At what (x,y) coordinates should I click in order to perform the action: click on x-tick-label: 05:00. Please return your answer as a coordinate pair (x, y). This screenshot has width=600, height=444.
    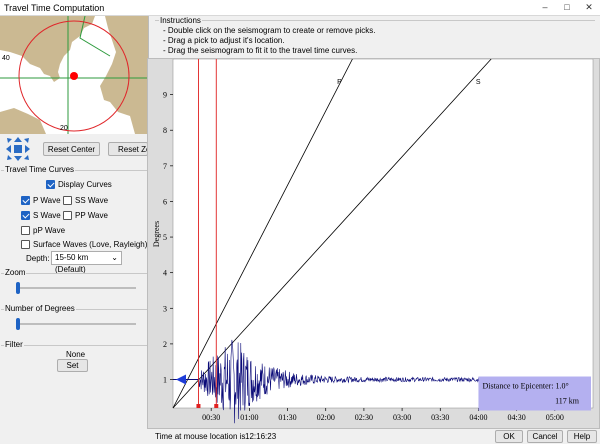
    Looking at the image, I should click on (555, 417).